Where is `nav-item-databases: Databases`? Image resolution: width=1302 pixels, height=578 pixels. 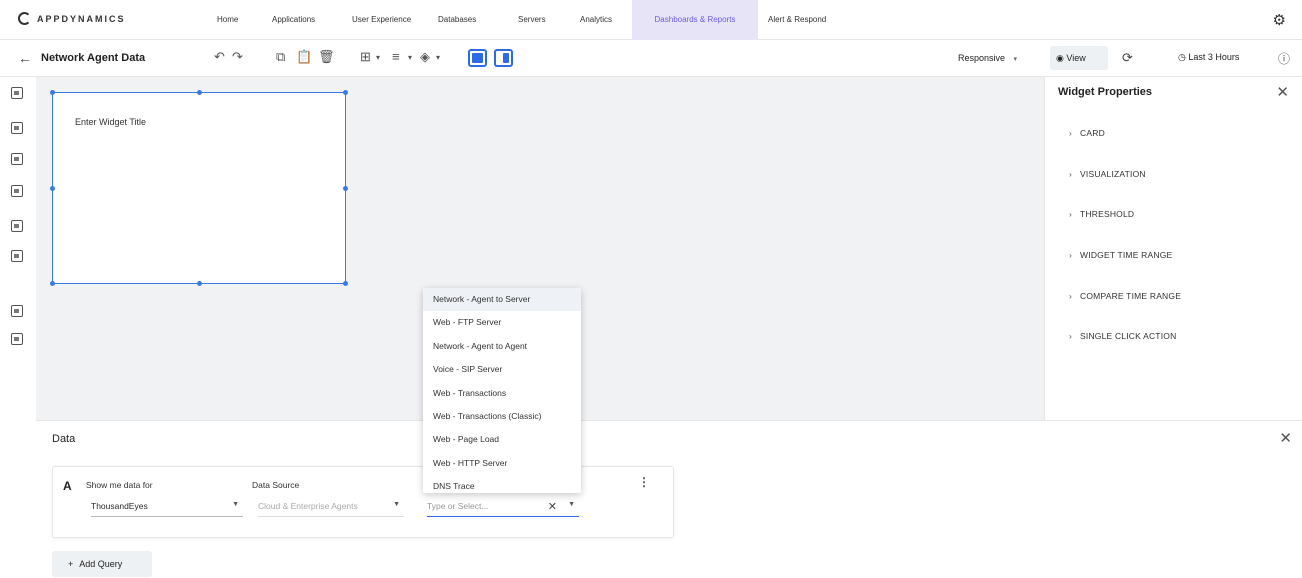 nav-item-databases: Databases is located at coordinates (457, 20).